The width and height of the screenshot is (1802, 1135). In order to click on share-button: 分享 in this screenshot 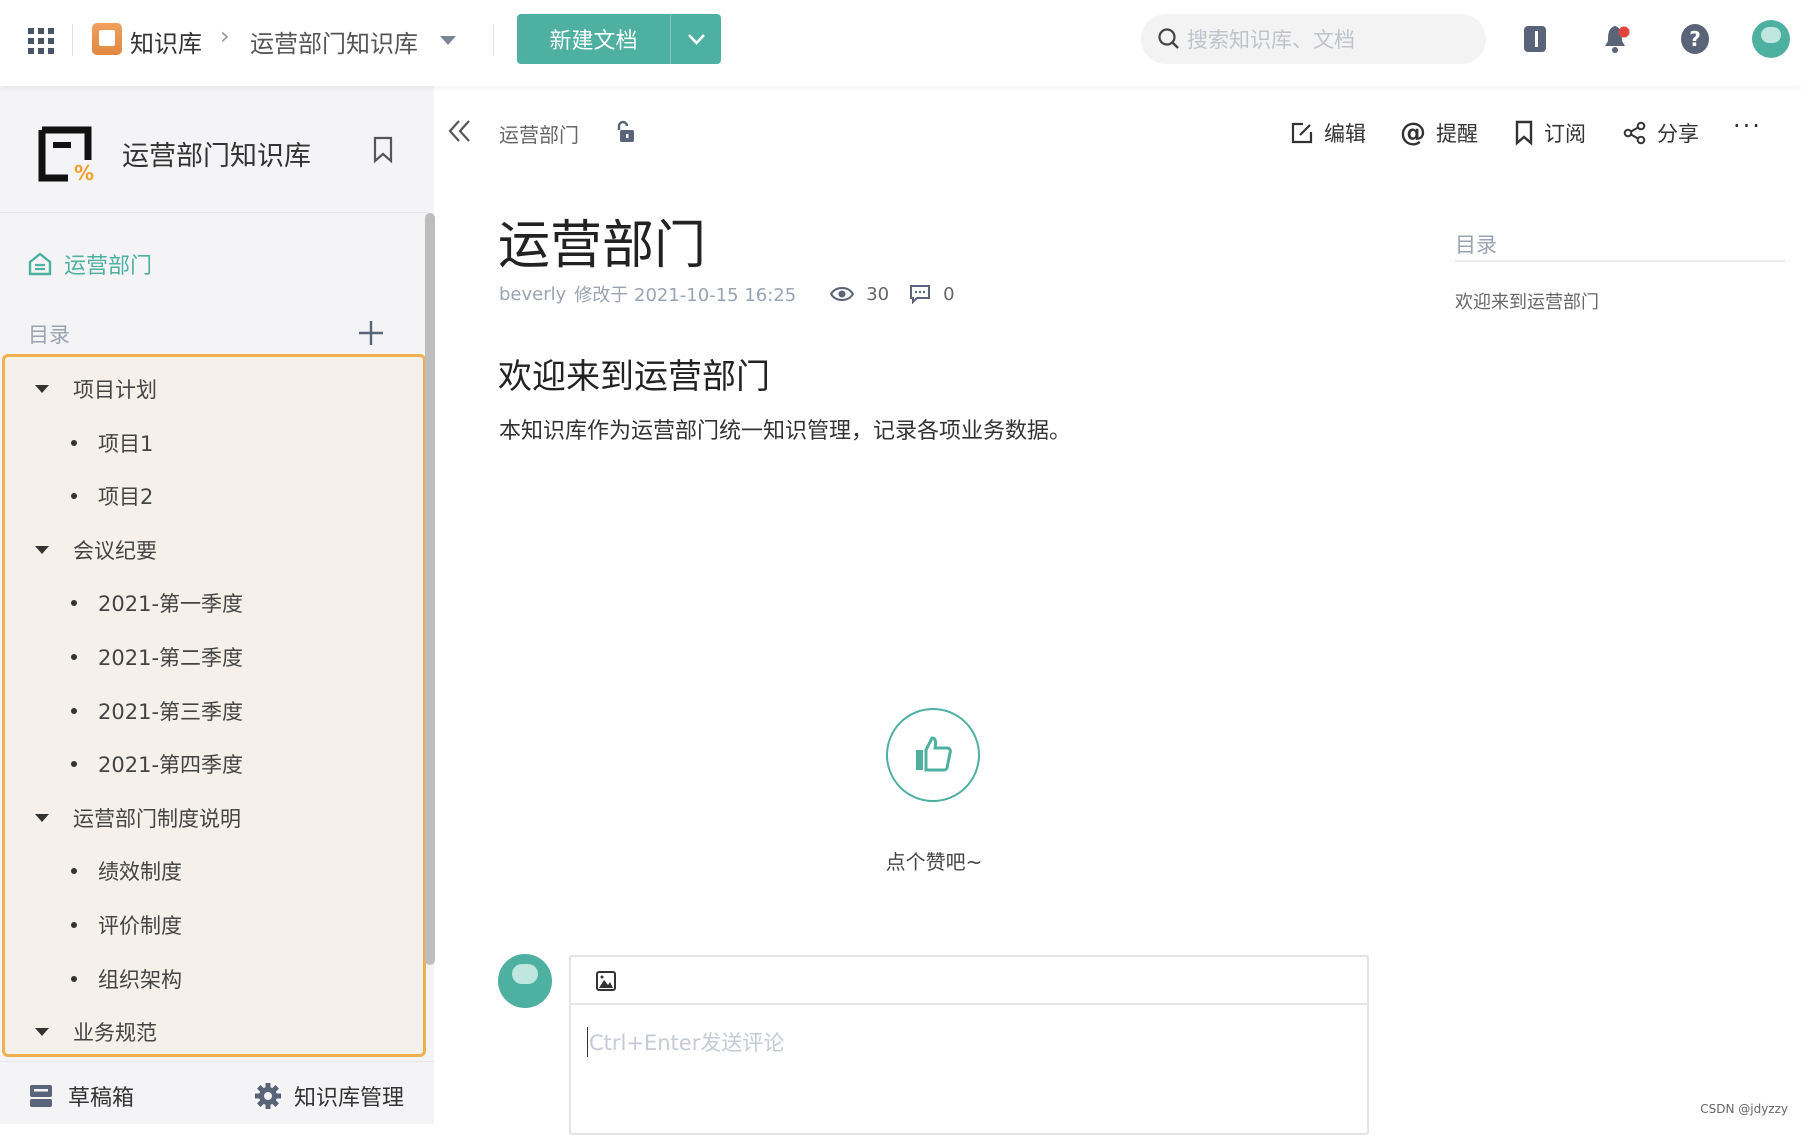, I will do `click(1661, 133)`.